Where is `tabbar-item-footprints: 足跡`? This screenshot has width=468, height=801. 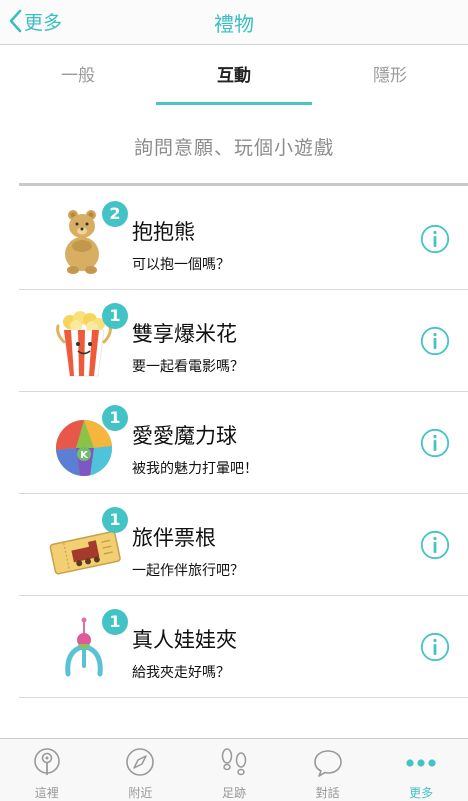
tabbar-item-footprints: 足跡 is located at coordinates (234, 770).